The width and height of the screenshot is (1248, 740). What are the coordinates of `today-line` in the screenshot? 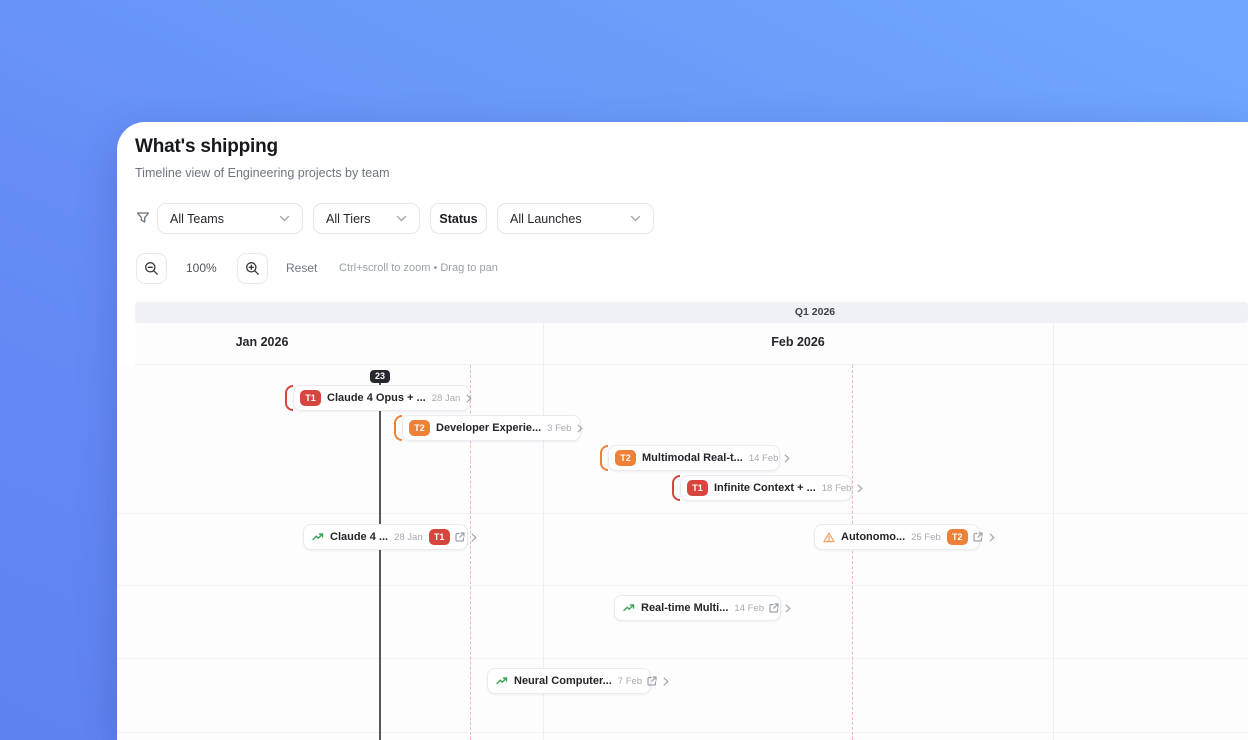 It's located at (380, 558).